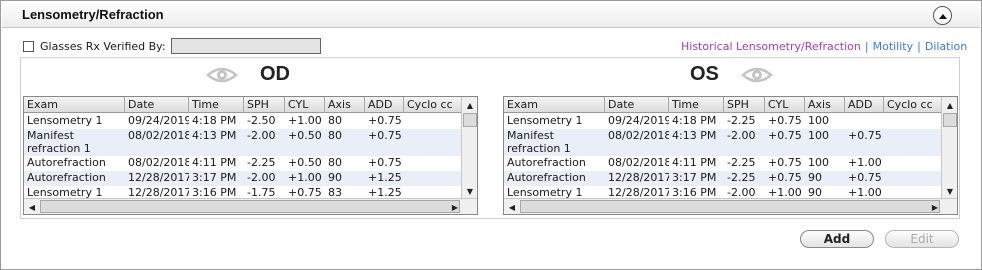 This screenshot has width=982, height=270. I want to click on add-button: Add, so click(837, 239).